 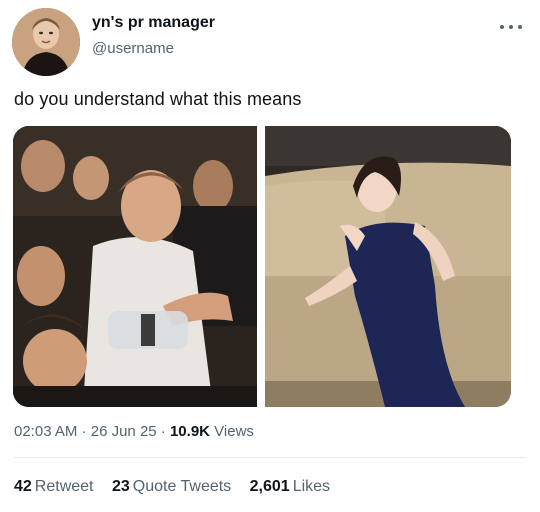 What do you see at coordinates (270, 457) in the screenshot?
I see `divider` at bounding box center [270, 457].